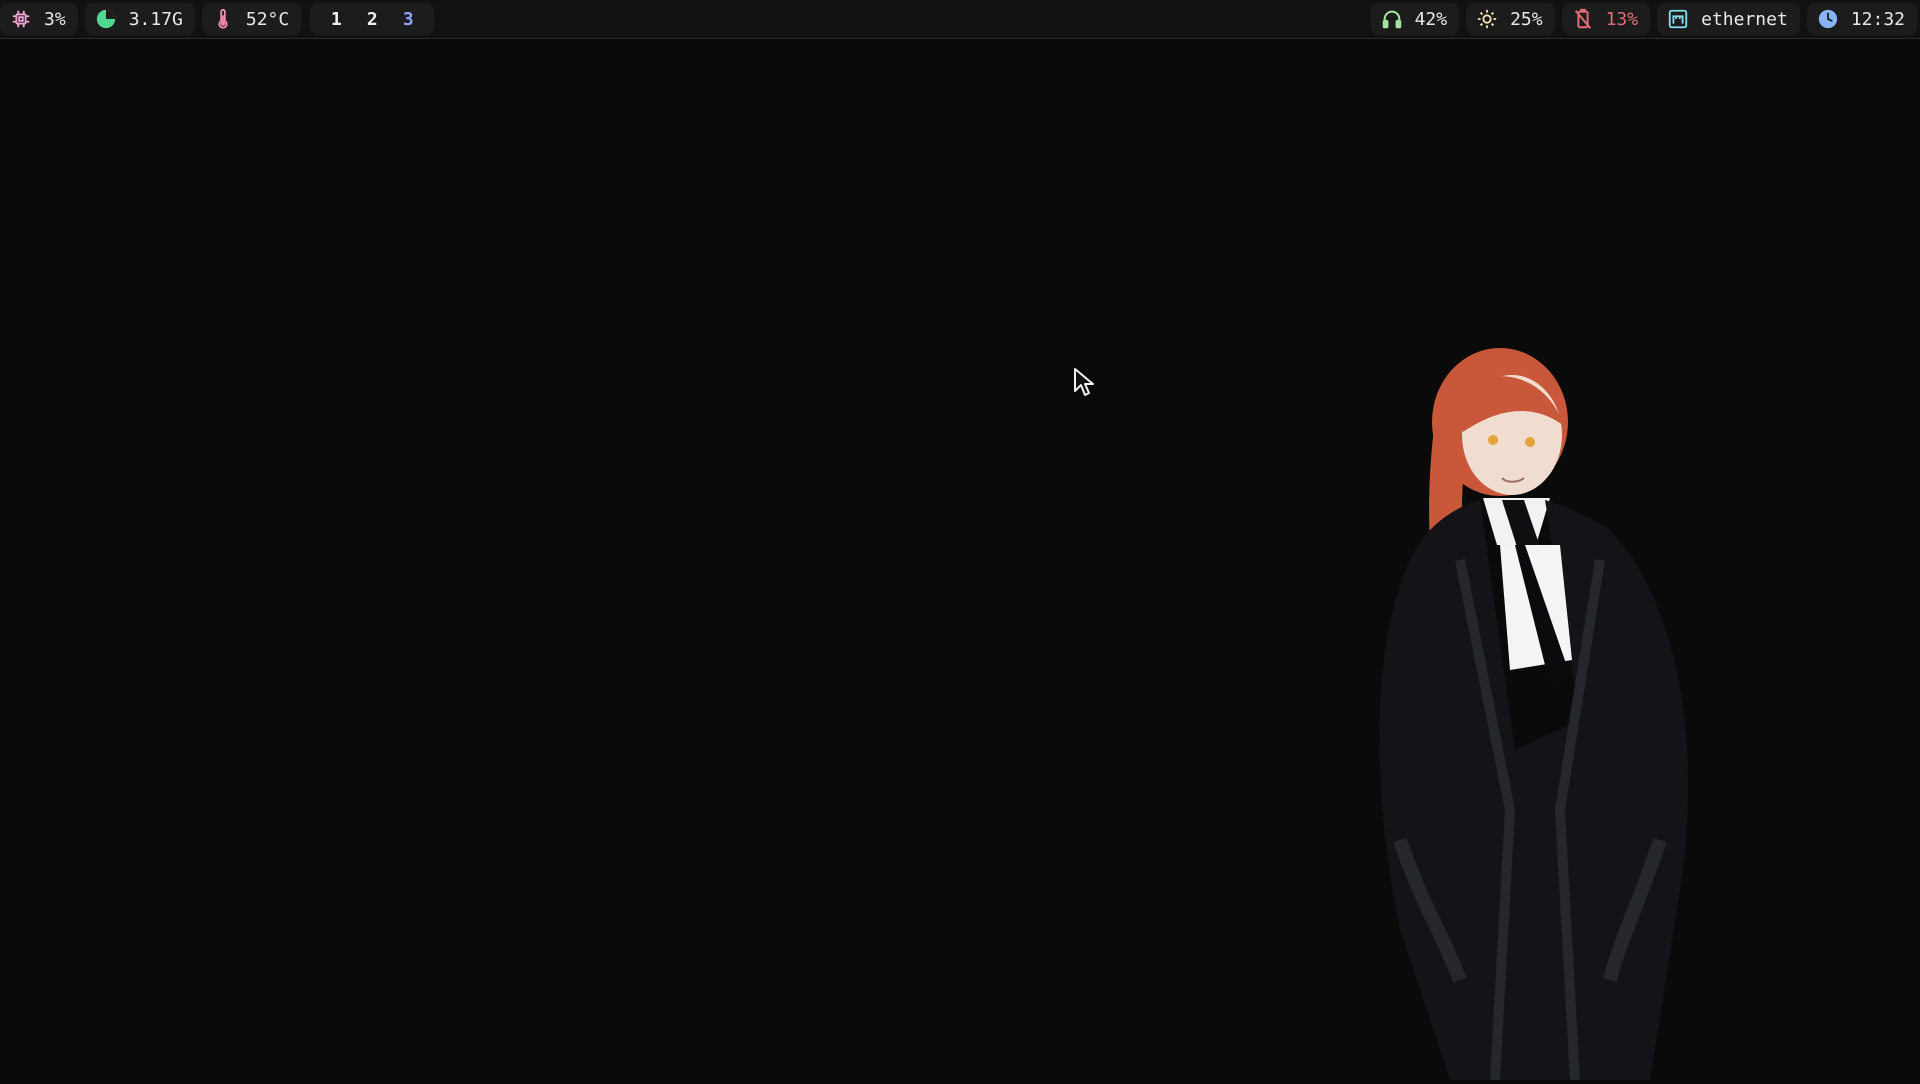 Image resolution: width=1920 pixels, height=1084 pixels. What do you see at coordinates (1431, 19) in the screenshot?
I see `volume-value: 42%` at bounding box center [1431, 19].